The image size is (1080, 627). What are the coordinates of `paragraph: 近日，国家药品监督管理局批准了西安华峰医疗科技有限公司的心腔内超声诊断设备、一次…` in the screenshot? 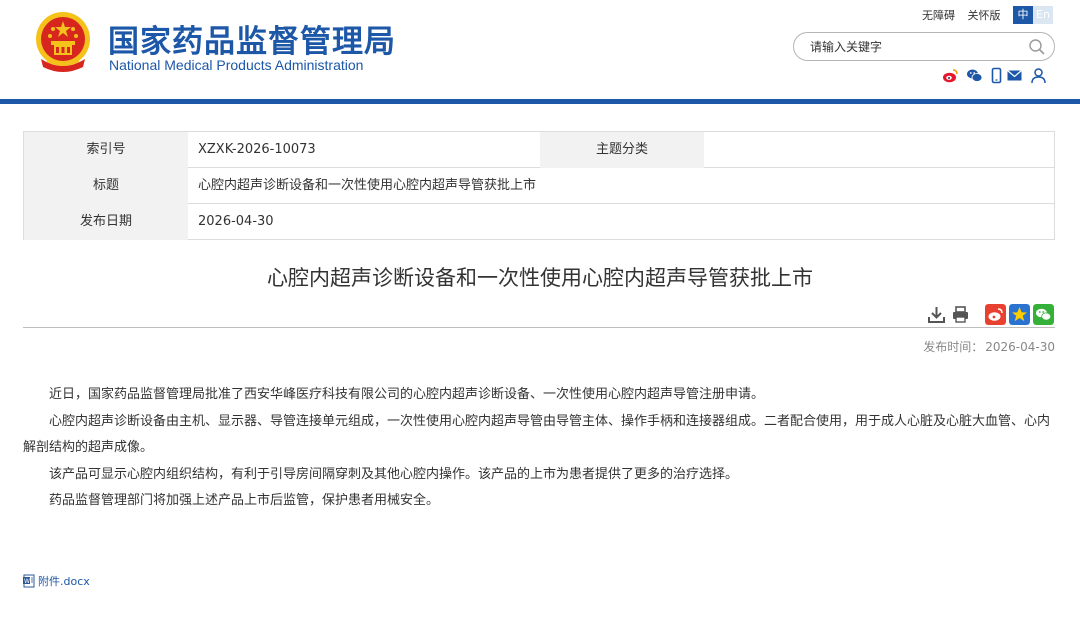 It's located at (407, 394).